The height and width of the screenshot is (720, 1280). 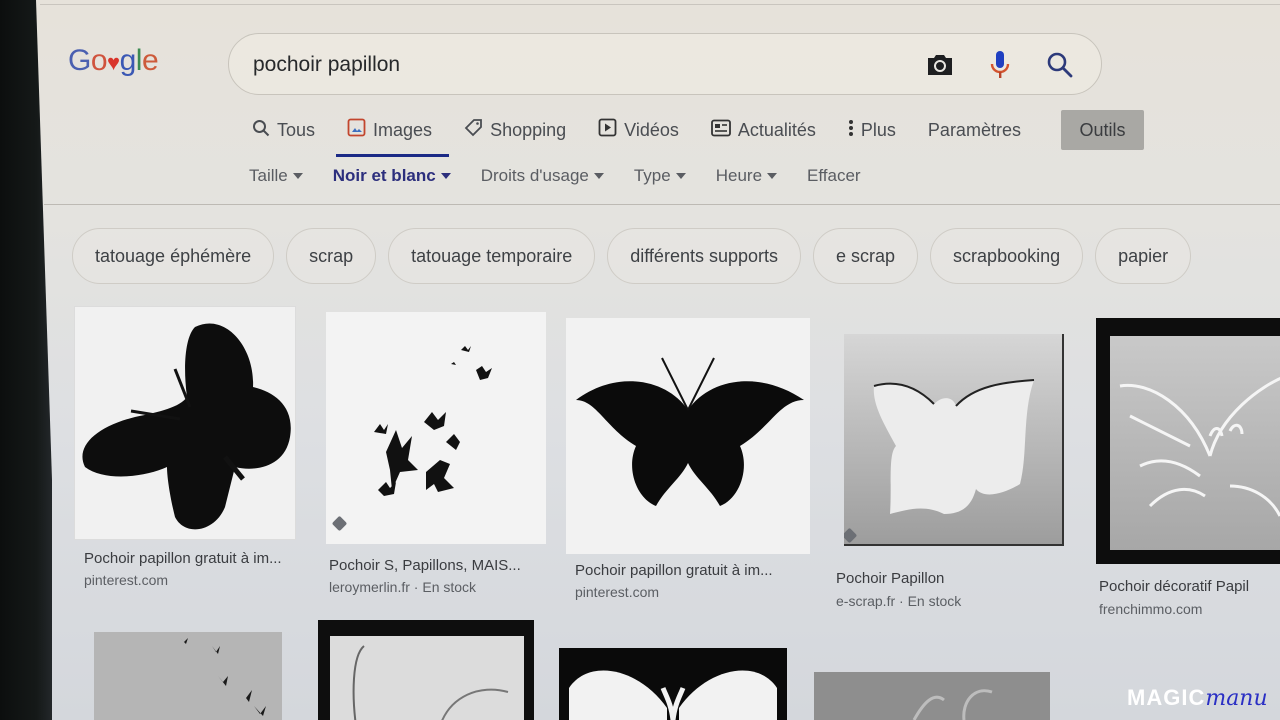 I want to click on tab-label: Actualités, so click(x=776, y=129).